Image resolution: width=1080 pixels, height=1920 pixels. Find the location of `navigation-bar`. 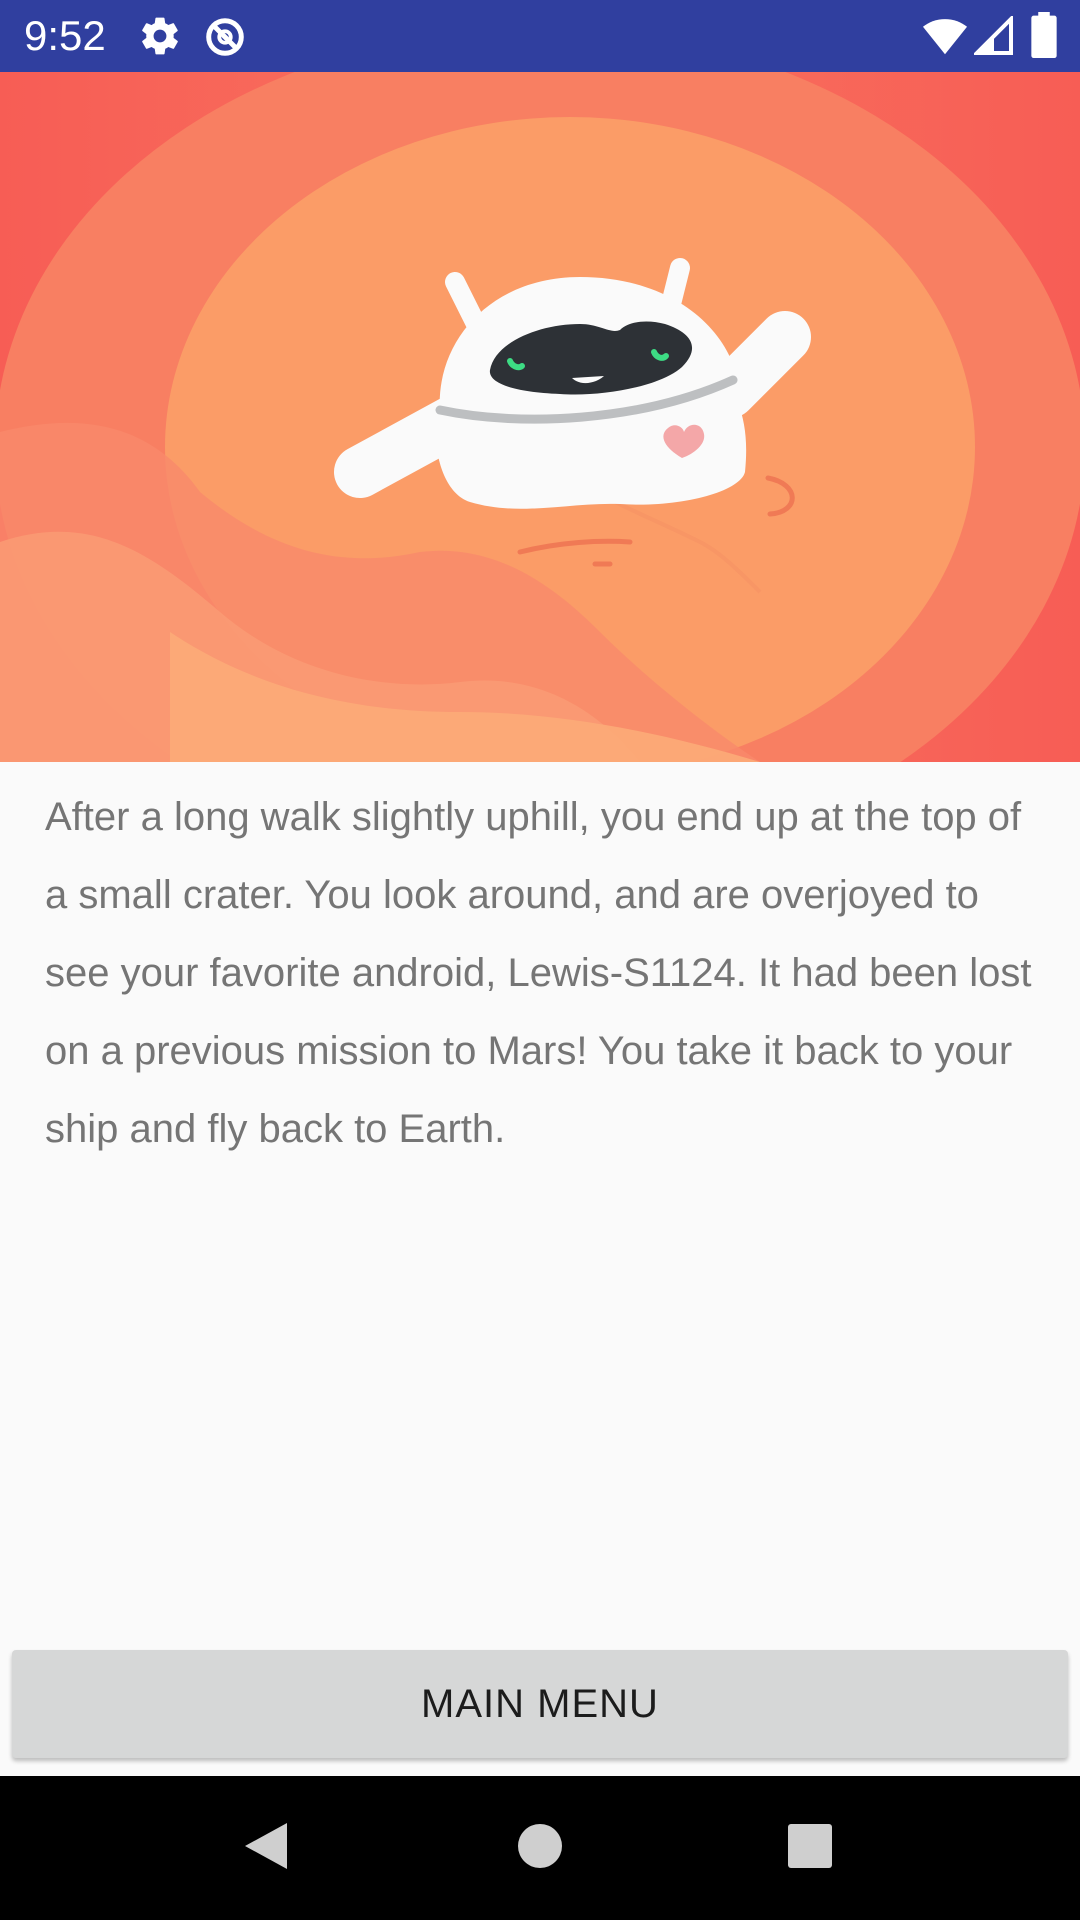

navigation-bar is located at coordinates (540, 1848).